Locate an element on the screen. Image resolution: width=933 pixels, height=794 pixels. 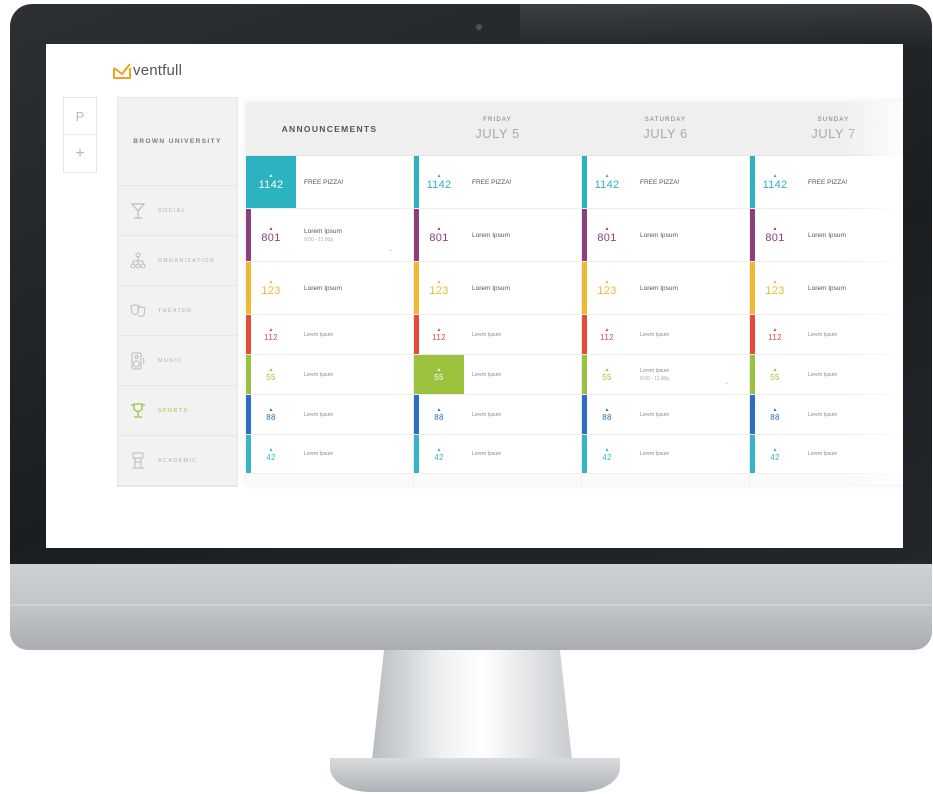
column-header: SATURDAY JULY 6 is located at coordinates (665, 129).